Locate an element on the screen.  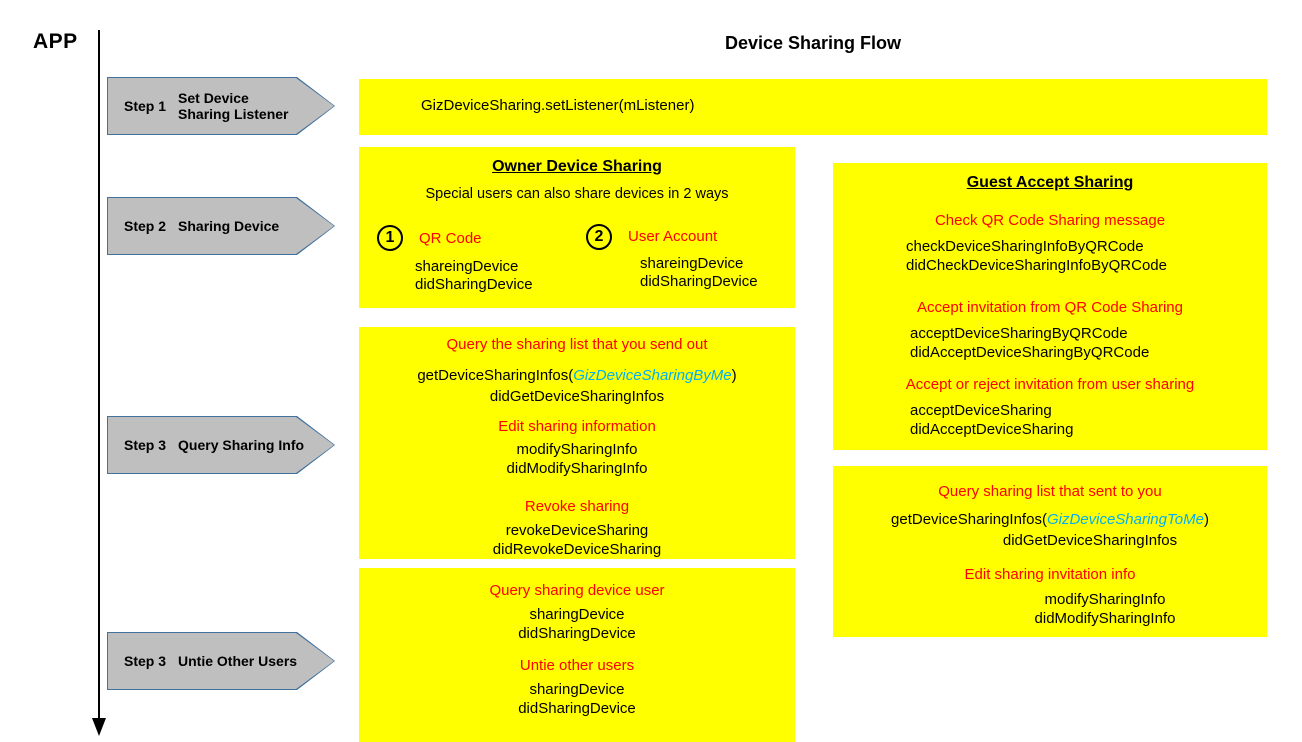
step-chevron-4: Step 3 Untie Other Users is located at coordinates (221, 661).